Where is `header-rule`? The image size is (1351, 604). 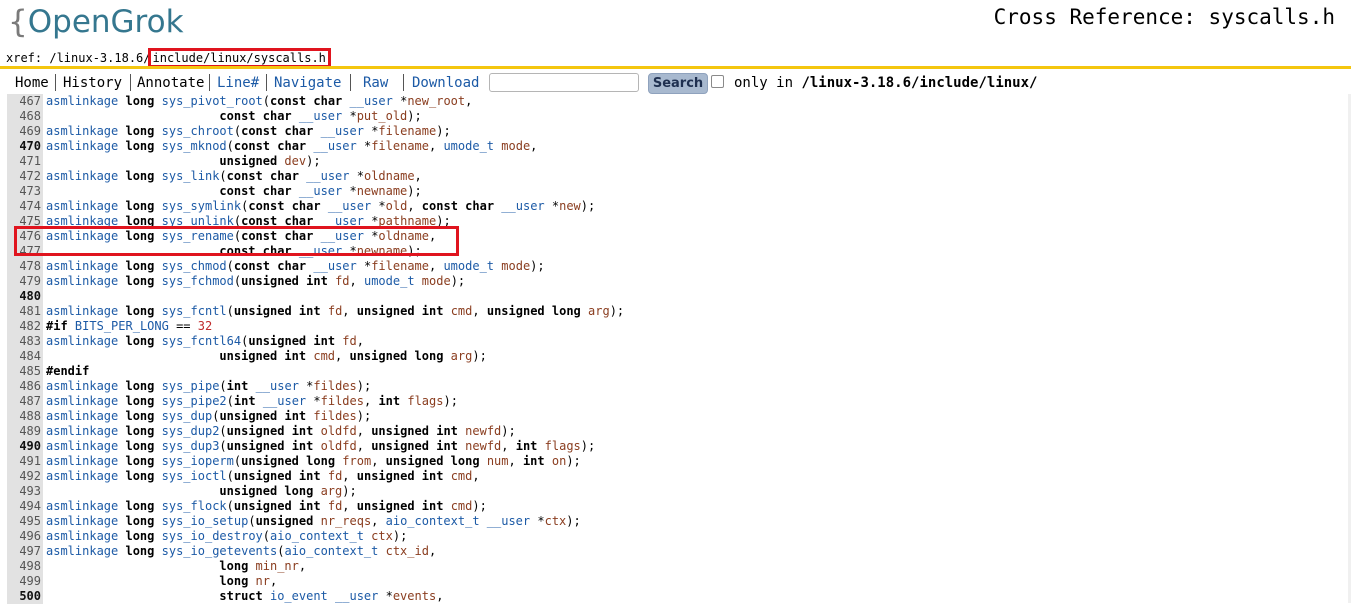
header-rule is located at coordinates (675, 67).